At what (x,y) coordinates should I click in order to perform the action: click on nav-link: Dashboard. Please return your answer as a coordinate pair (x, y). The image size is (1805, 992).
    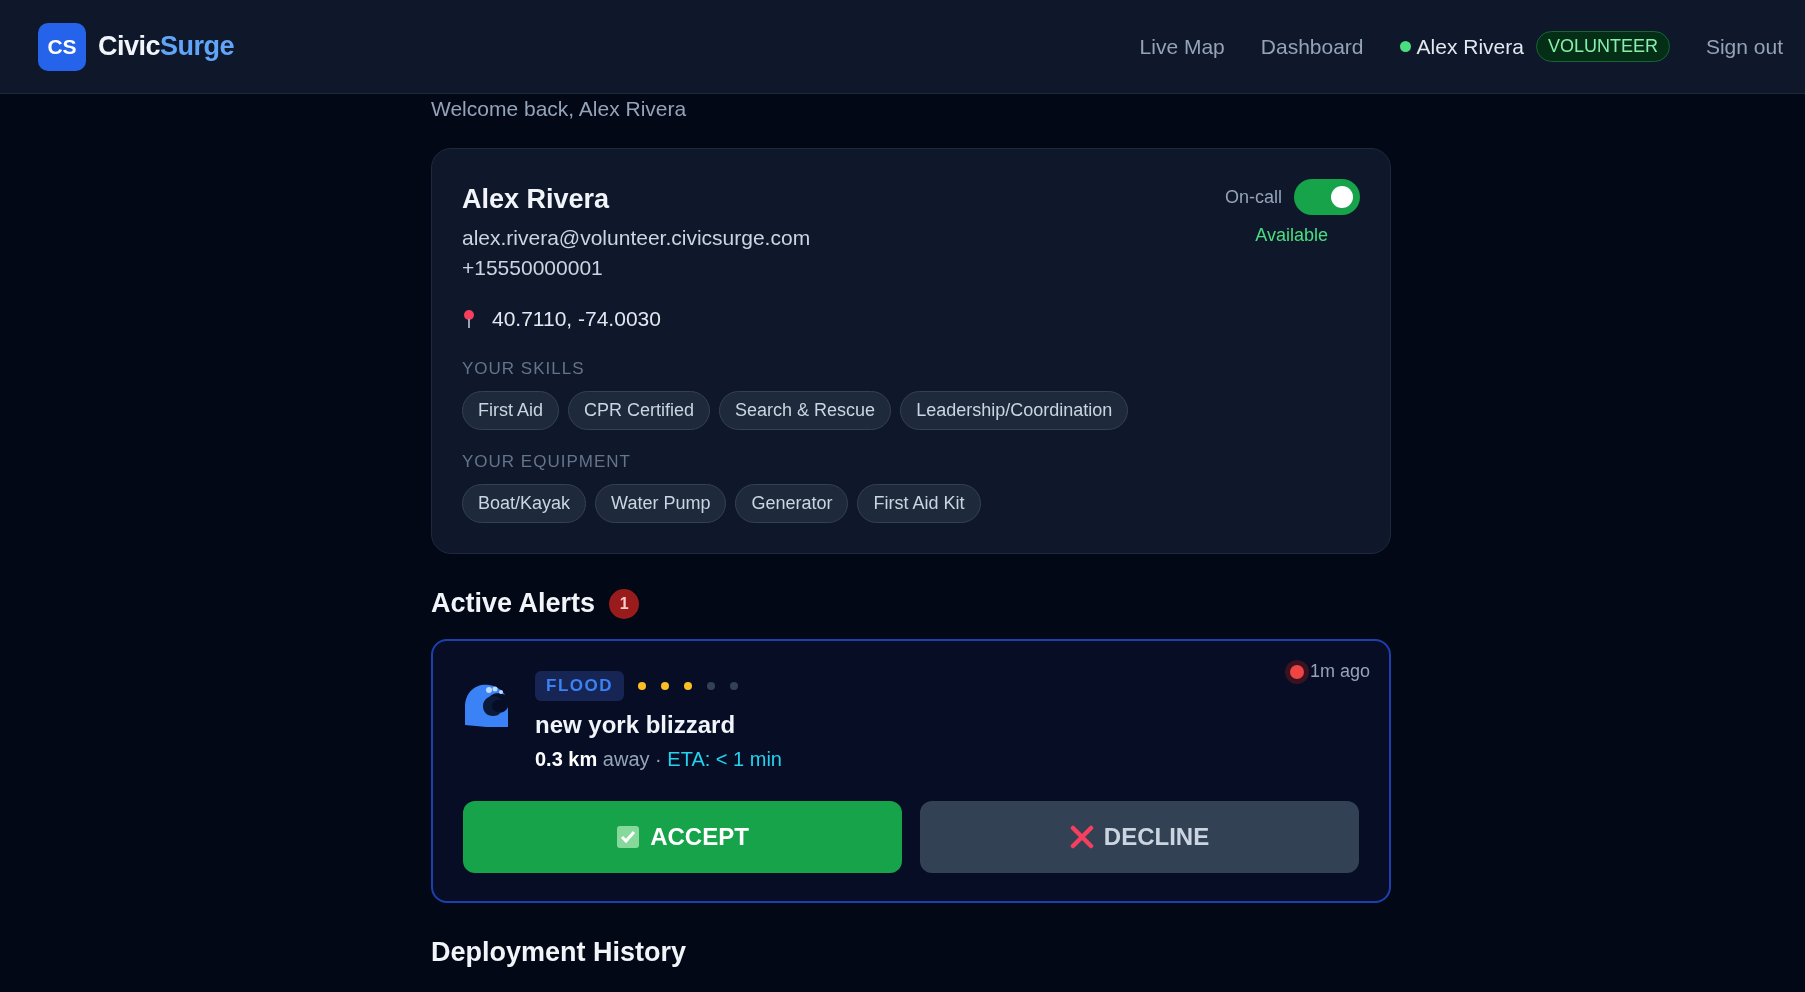
    Looking at the image, I should click on (1312, 46).